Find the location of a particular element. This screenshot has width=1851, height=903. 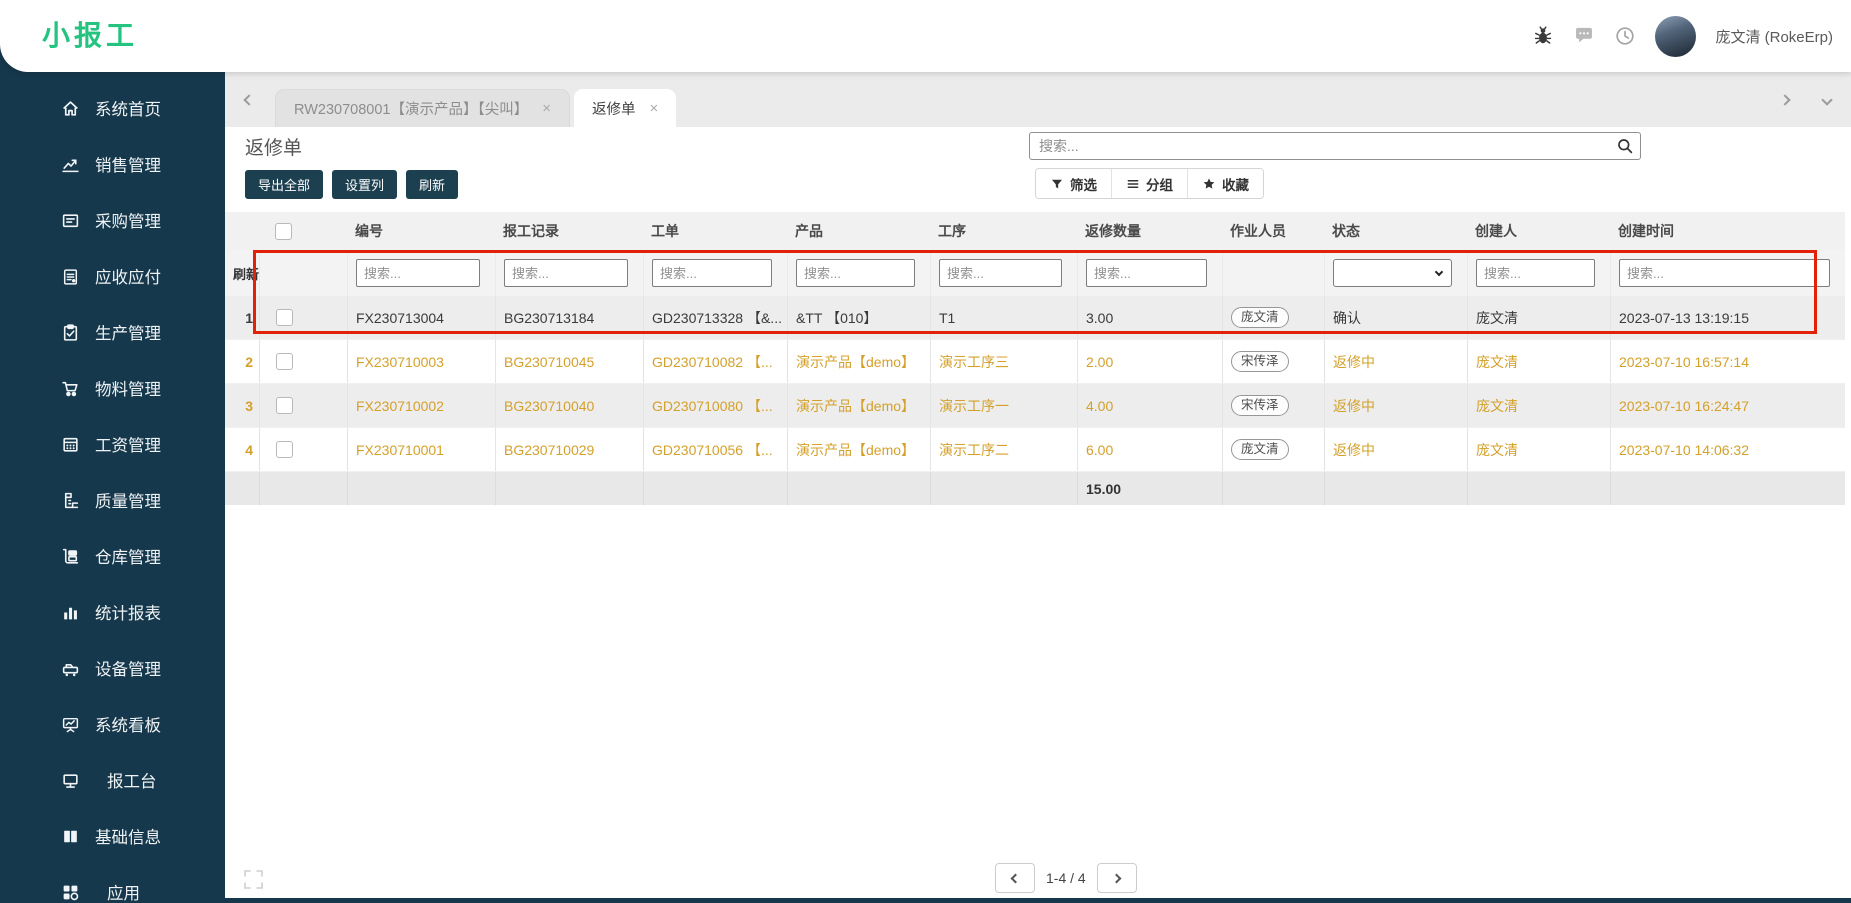

filter-creator-input is located at coordinates (1535, 273).